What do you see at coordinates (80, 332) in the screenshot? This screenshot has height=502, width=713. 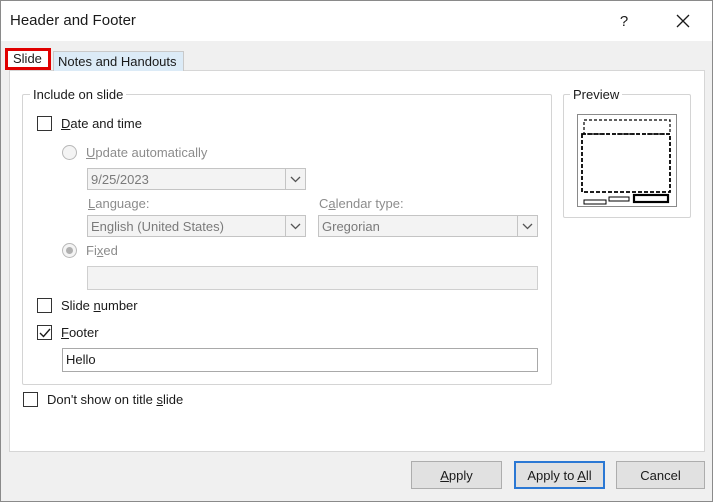 I see `footer-label: Footer` at bounding box center [80, 332].